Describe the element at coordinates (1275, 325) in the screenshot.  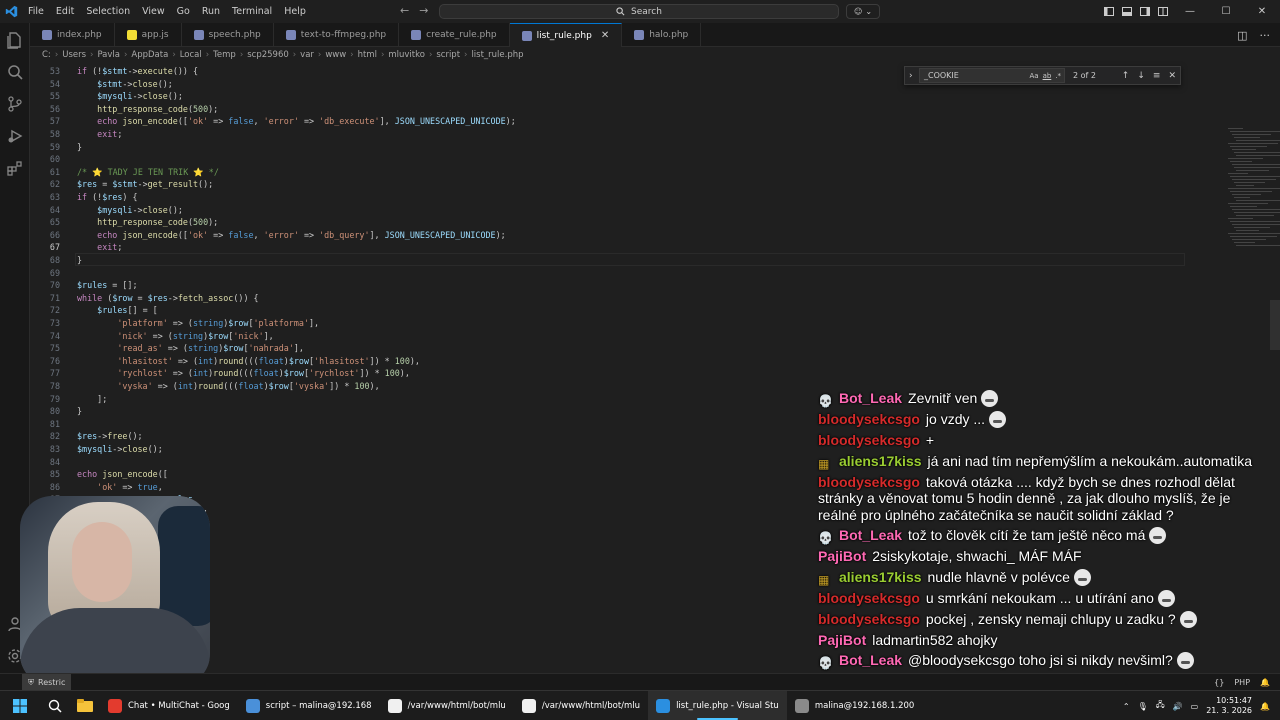
I see `editor-scrollbar` at that location.